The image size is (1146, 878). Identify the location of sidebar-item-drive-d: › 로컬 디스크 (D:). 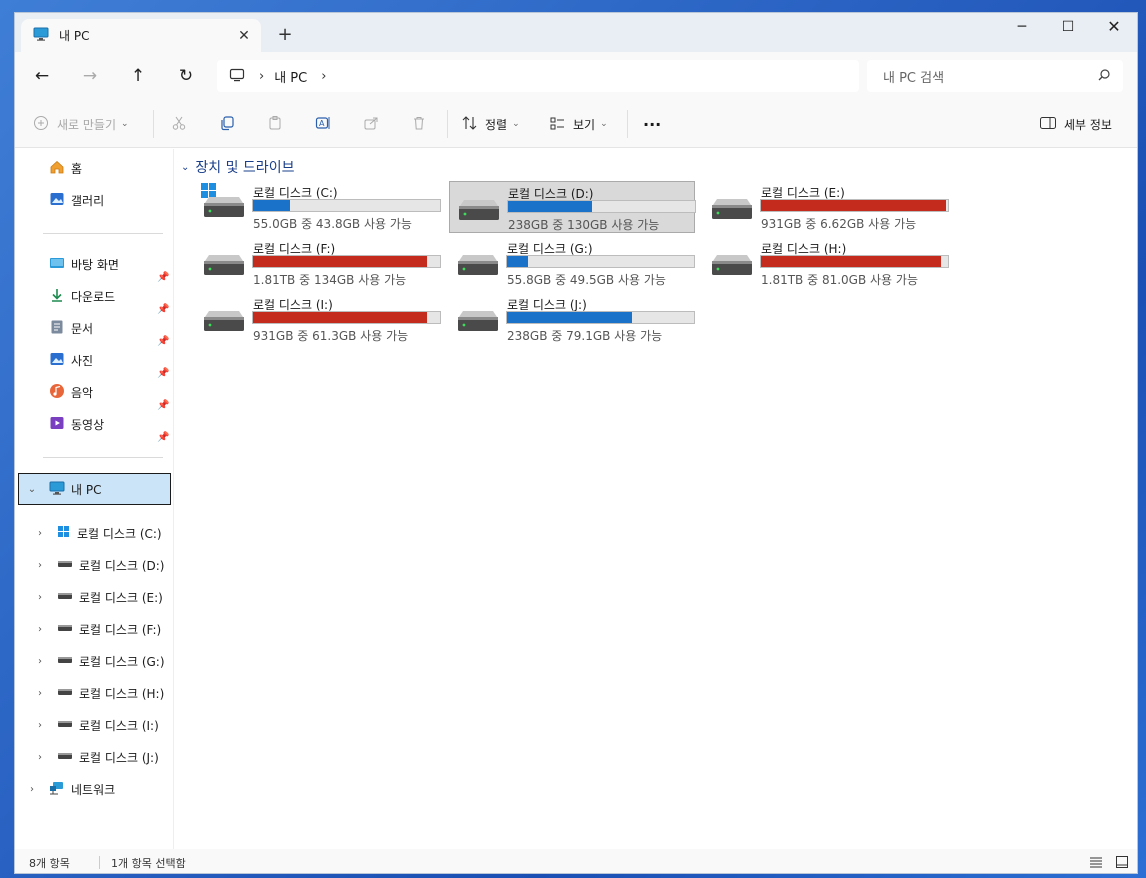
(98, 565).